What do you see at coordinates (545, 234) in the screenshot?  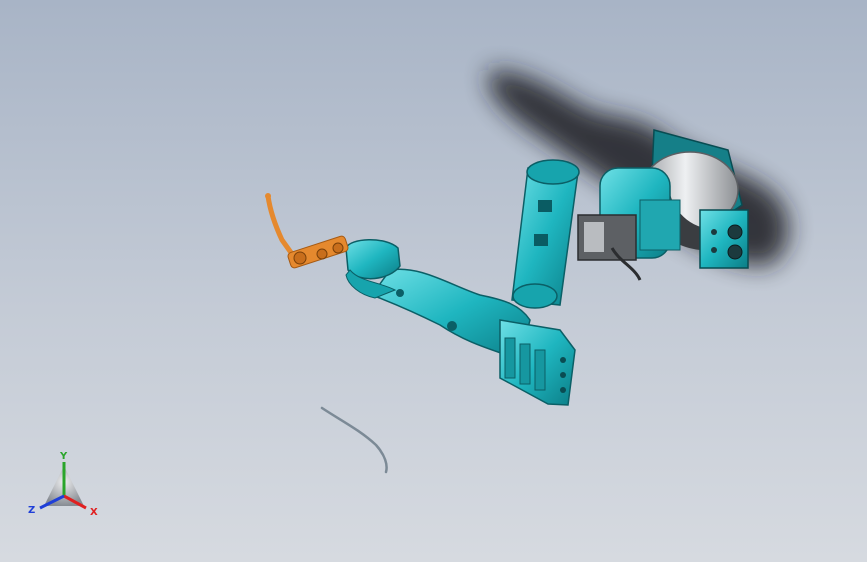 I see `upper-arm` at bounding box center [545, 234].